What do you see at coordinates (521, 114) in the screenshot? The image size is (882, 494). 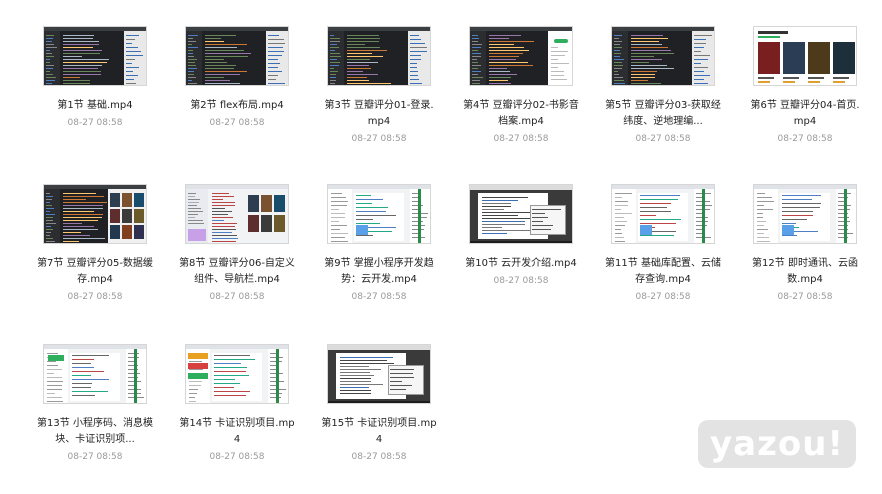 I see `file-name: 第4节 豆瓣评分02-书影音档案.mp4` at bounding box center [521, 114].